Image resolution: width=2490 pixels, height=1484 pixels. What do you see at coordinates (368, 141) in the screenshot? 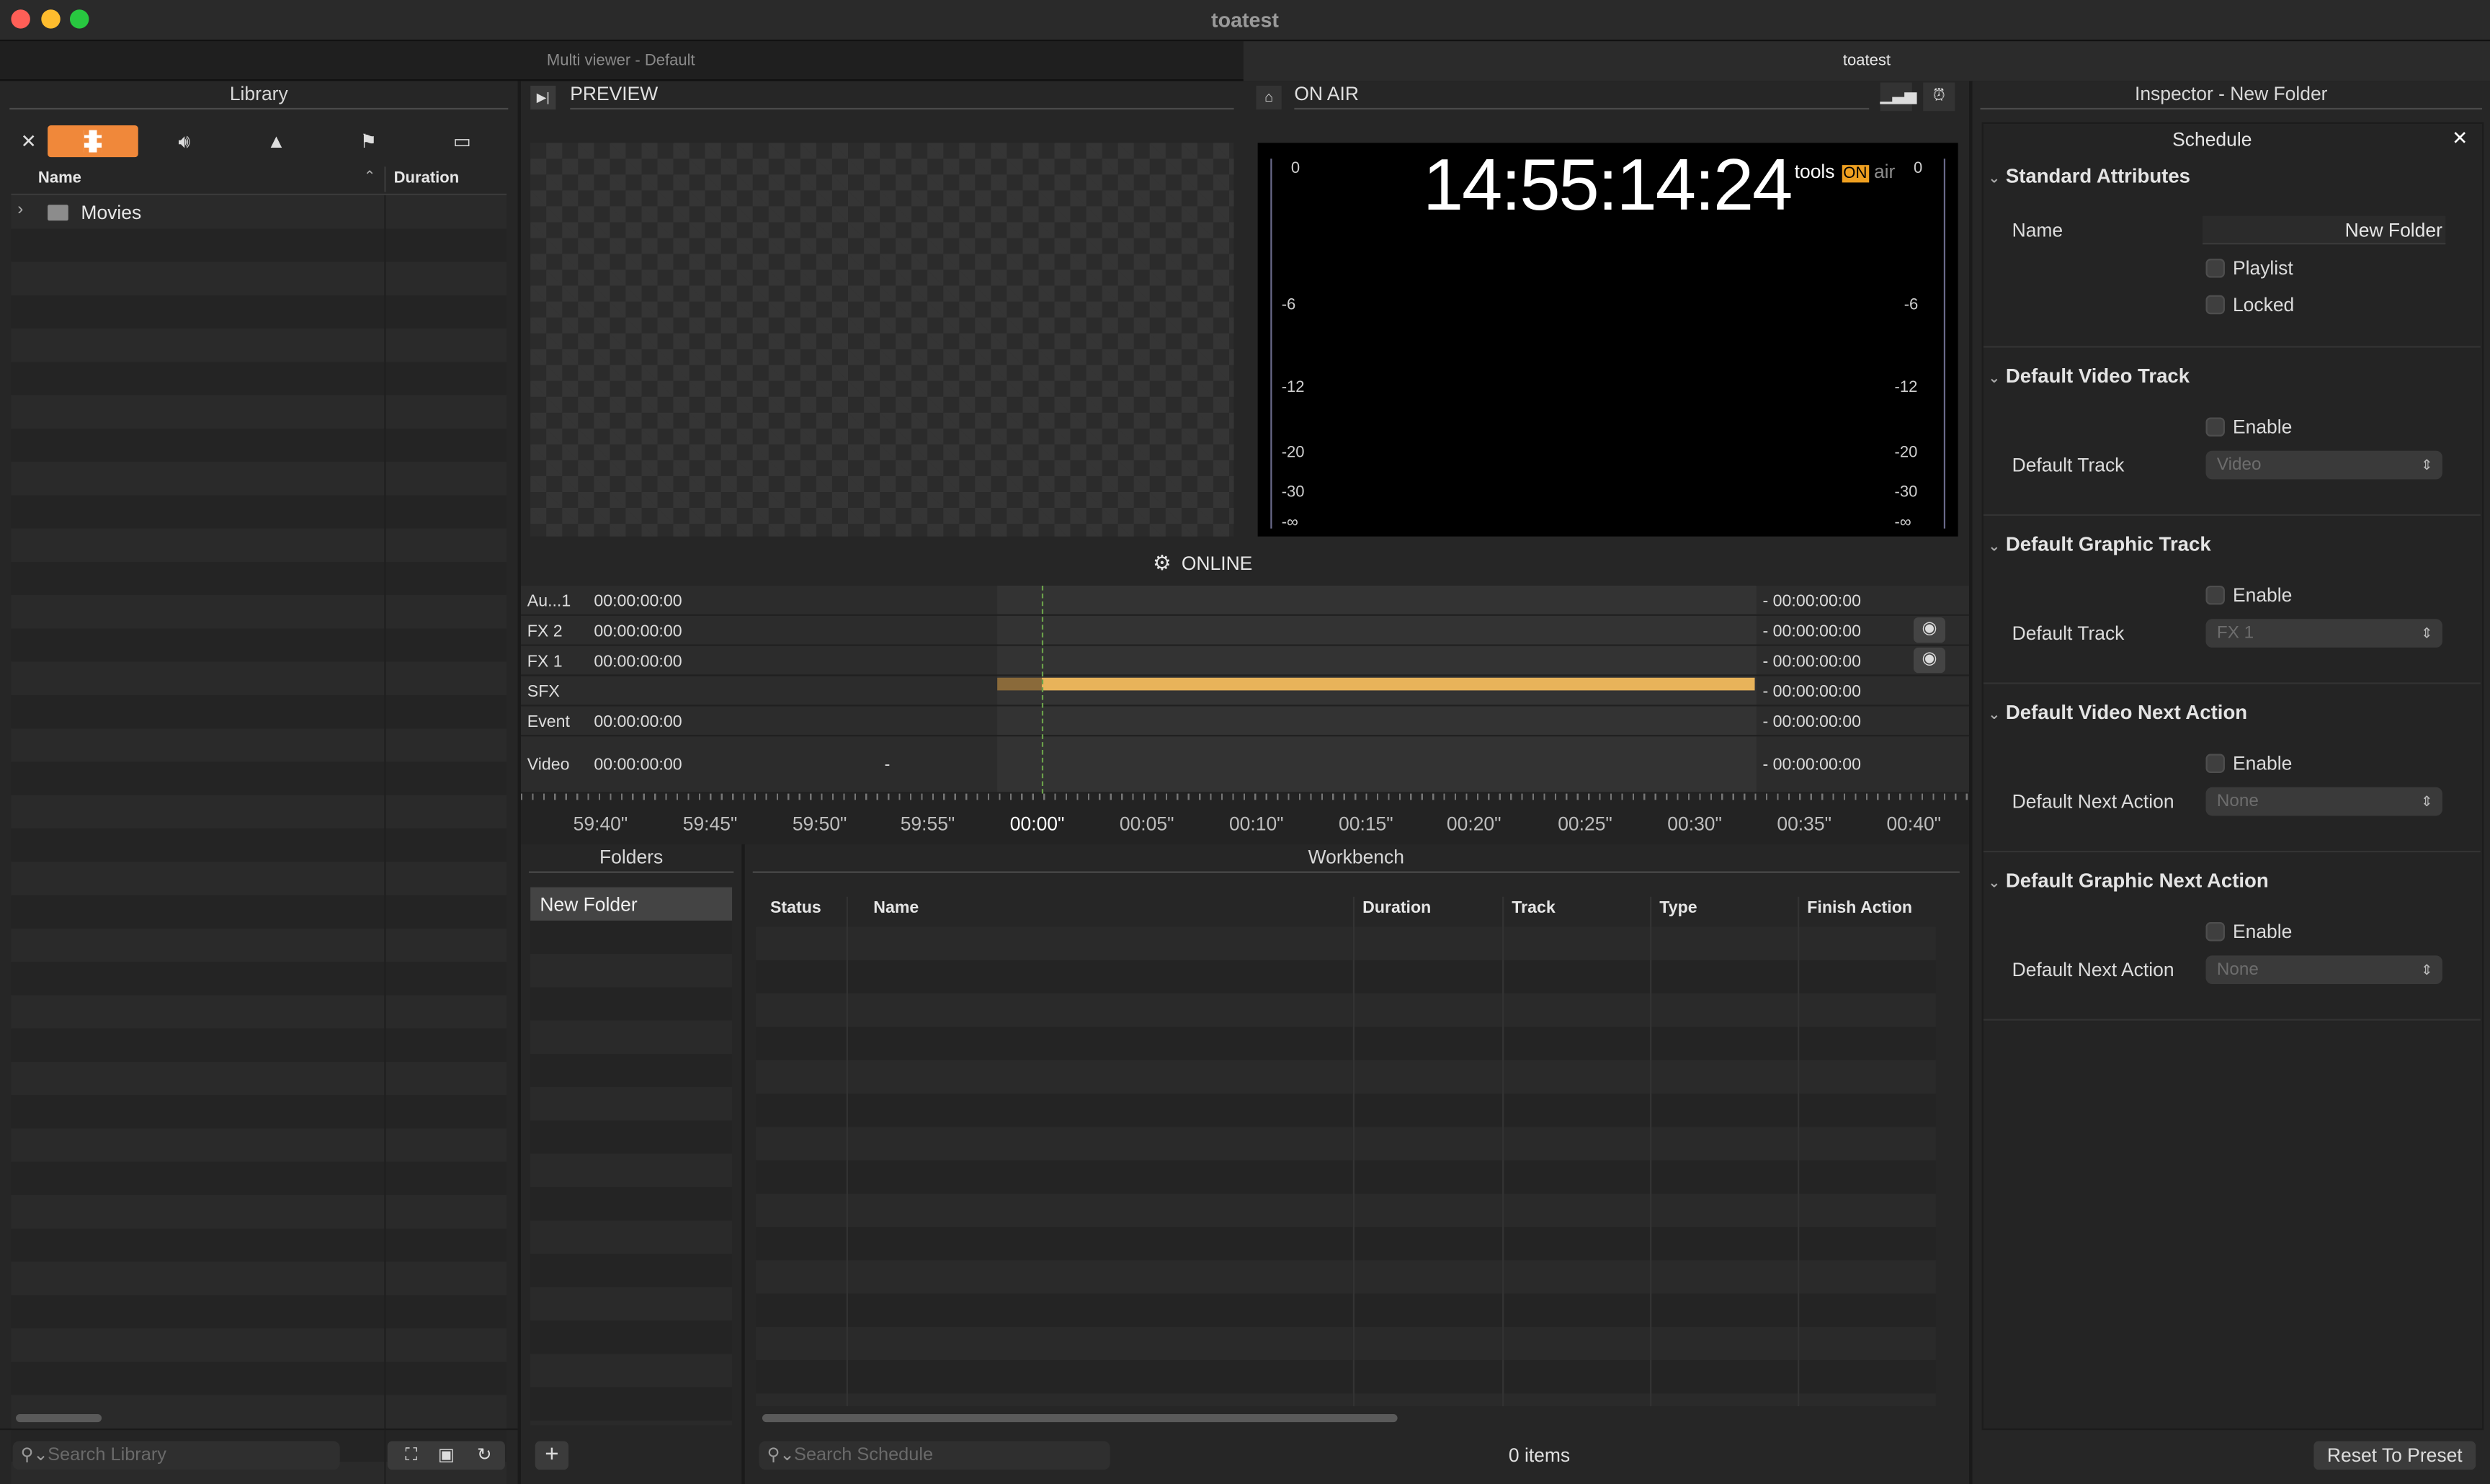
I see `flag-icon: ⚑` at bounding box center [368, 141].